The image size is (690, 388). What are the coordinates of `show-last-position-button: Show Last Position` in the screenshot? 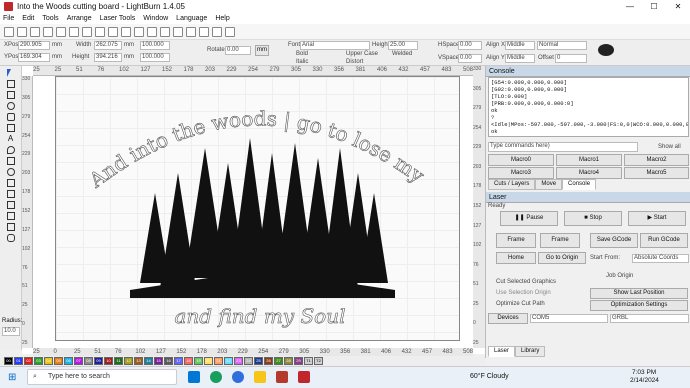 It's located at (639, 293).